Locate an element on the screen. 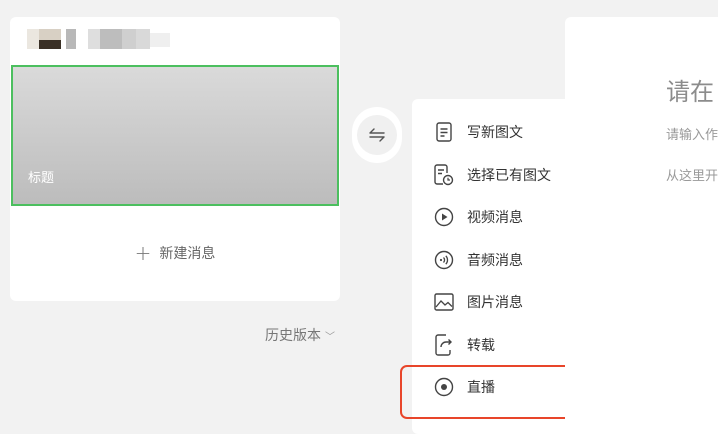 The width and height of the screenshot is (718, 434). menu-item-label: 选择已有图文 is located at coordinates (509, 176).